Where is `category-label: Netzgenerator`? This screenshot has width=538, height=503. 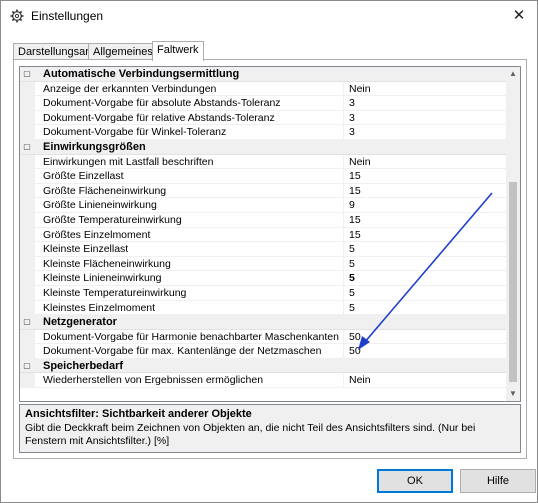
category-label: Netzgenerator is located at coordinates (80, 322).